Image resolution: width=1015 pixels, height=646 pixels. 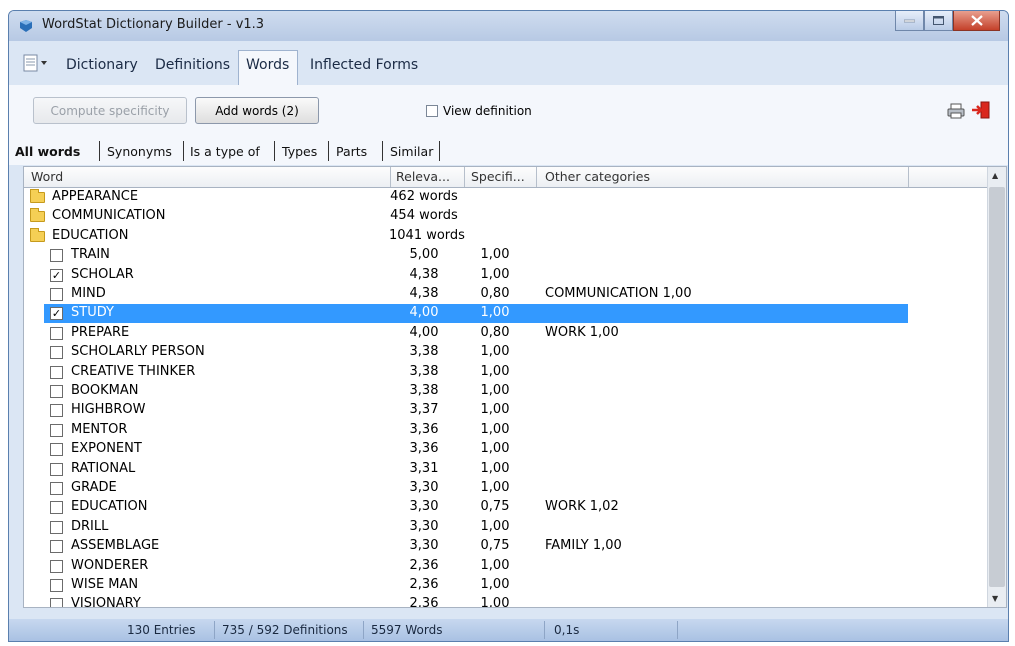 What do you see at coordinates (90, 255) in the screenshot?
I see `word-cell: TRAIN` at bounding box center [90, 255].